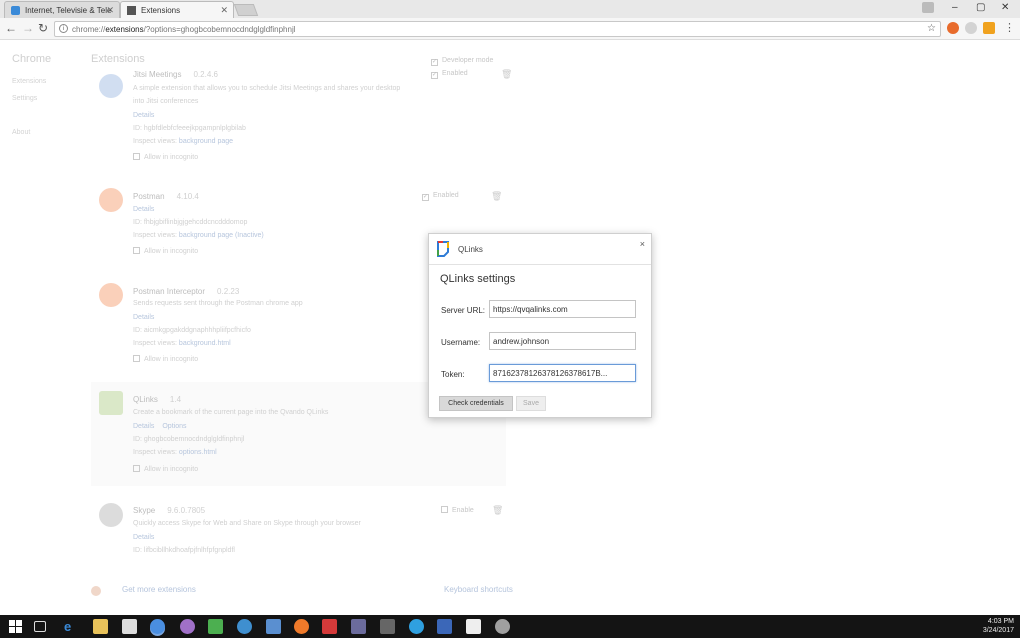  I want to click on page-title: Extensions, so click(118, 59).